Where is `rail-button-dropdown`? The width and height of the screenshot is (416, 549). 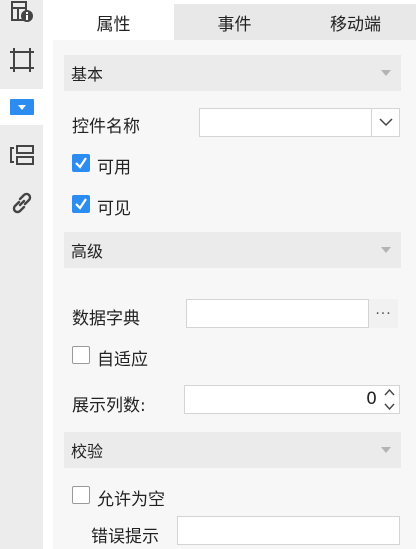
rail-button-dropdown is located at coordinates (21, 107).